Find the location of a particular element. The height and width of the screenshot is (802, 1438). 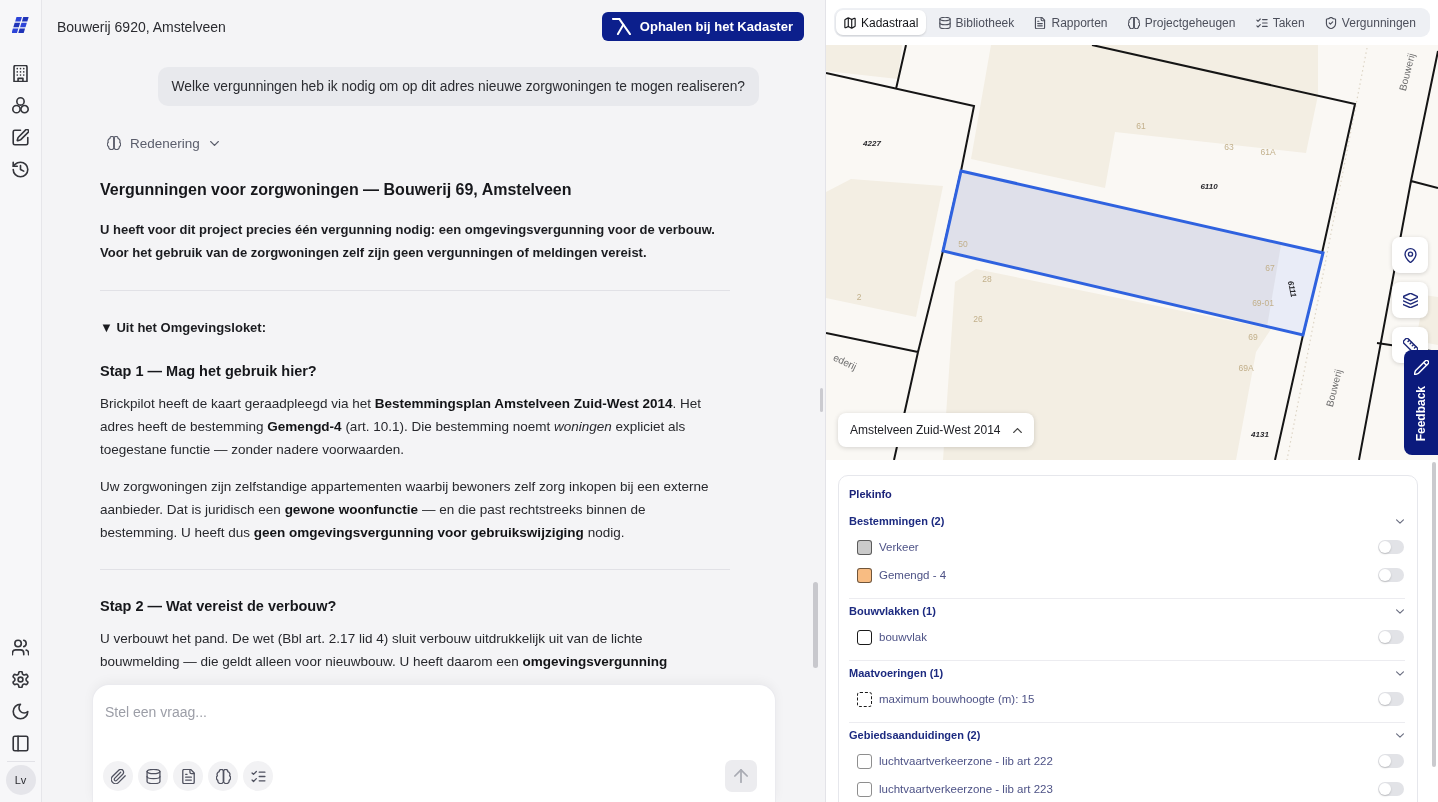

shield-check-icon is located at coordinates (1330, 22).